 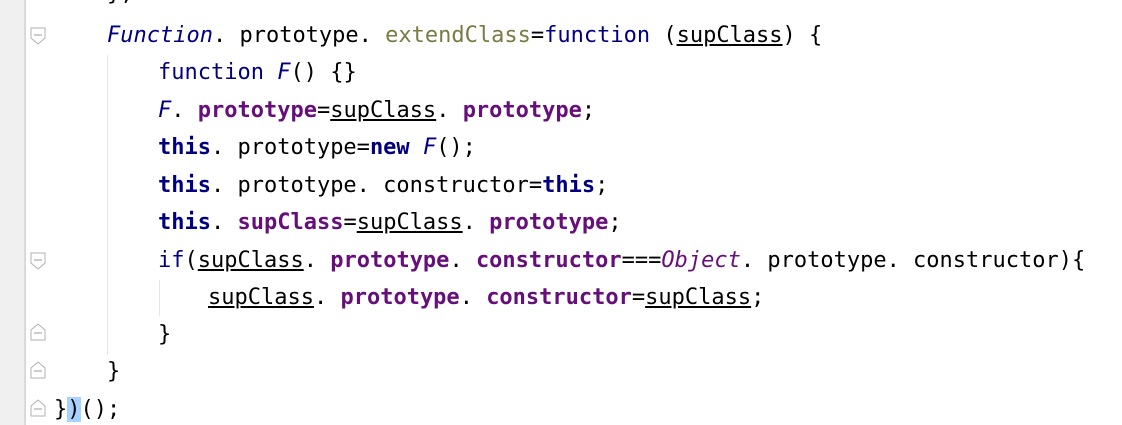 I want to click on code-token: () {}, so click(x=323, y=72).